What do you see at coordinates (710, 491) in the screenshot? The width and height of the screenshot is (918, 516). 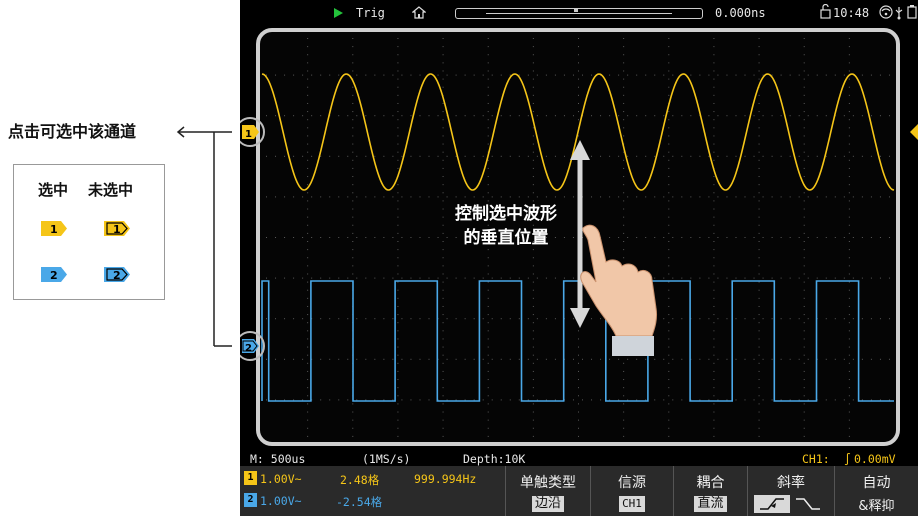 I see `menu-coupling: 耦合 直流` at bounding box center [710, 491].